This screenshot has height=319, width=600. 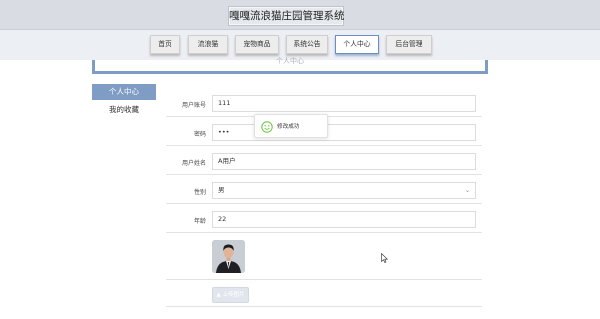 I want to click on gender-select: 男 ⌄, so click(x=344, y=190).